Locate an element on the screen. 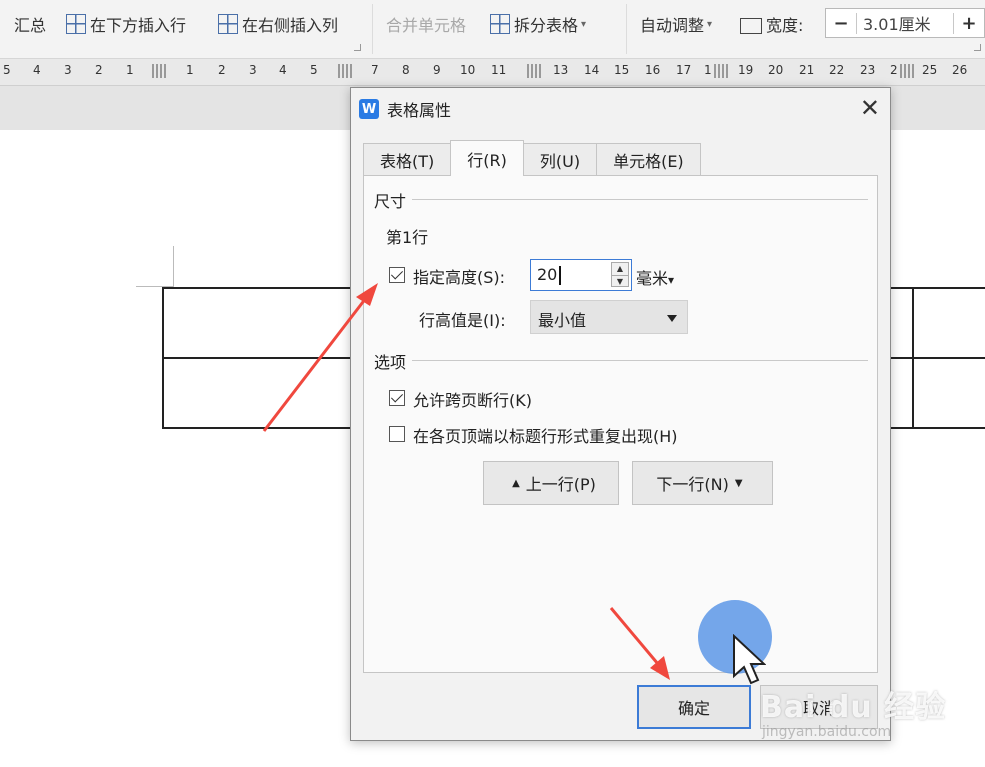 The height and width of the screenshot is (767, 985). annotation-arrow-head is located at coordinates (367, 294).